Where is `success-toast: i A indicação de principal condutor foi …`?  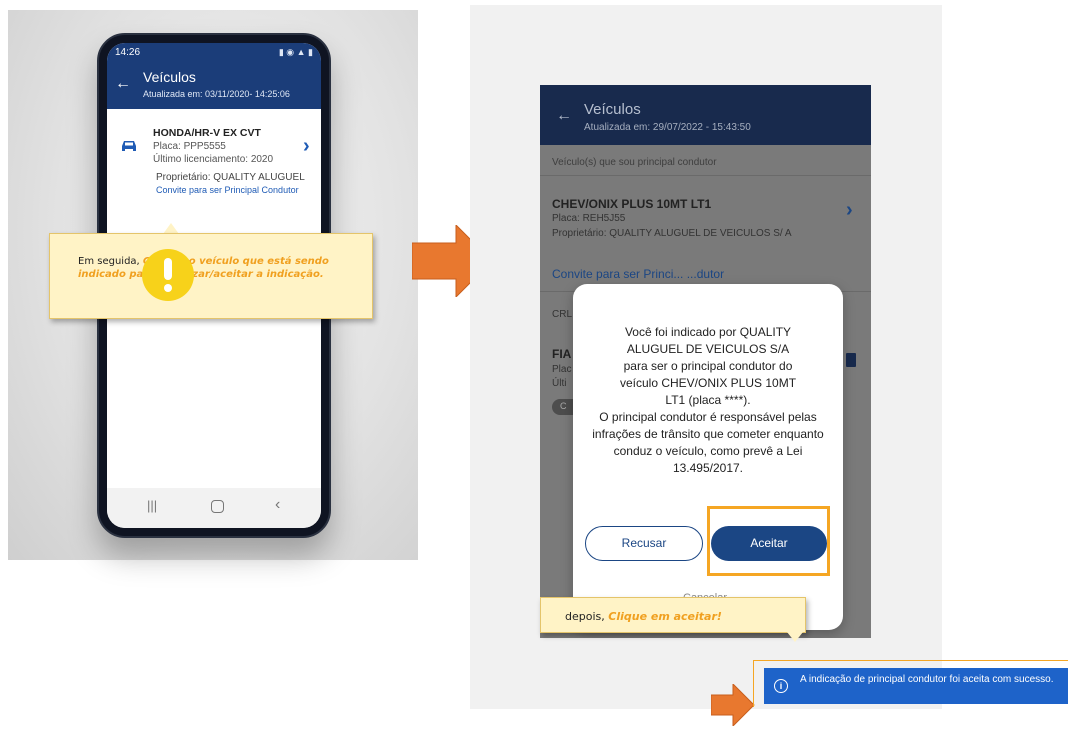 success-toast: i A indicação de principal condutor foi … is located at coordinates (916, 686).